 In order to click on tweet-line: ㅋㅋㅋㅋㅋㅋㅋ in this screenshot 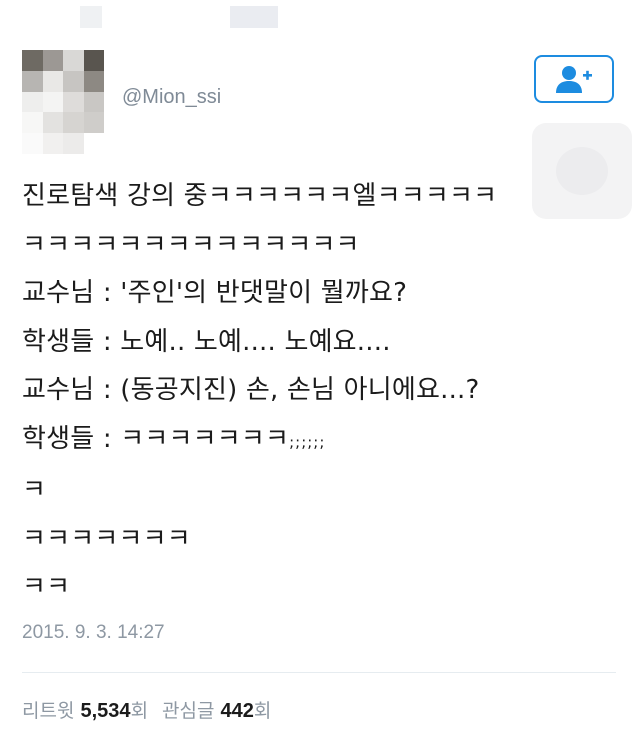, I will do `click(106, 538)`.